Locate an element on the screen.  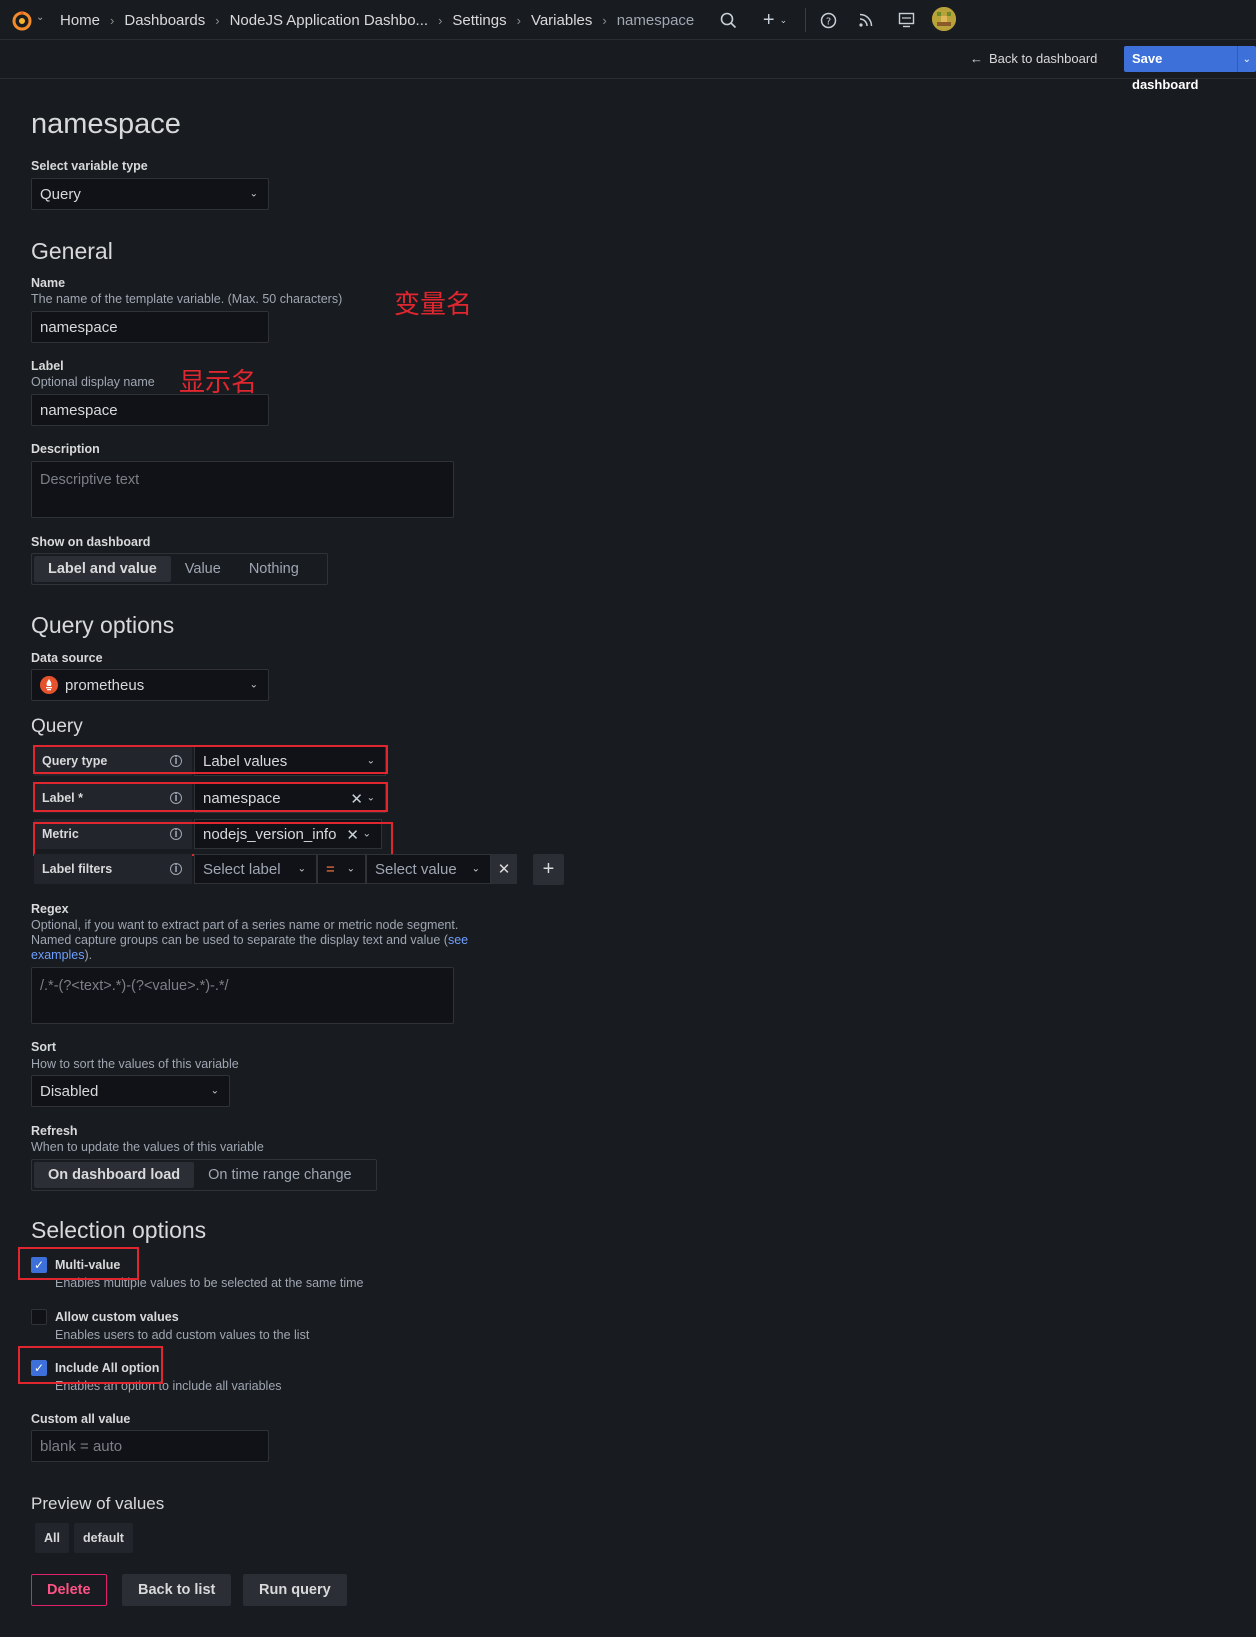
general-heading: General is located at coordinates (72, 251).